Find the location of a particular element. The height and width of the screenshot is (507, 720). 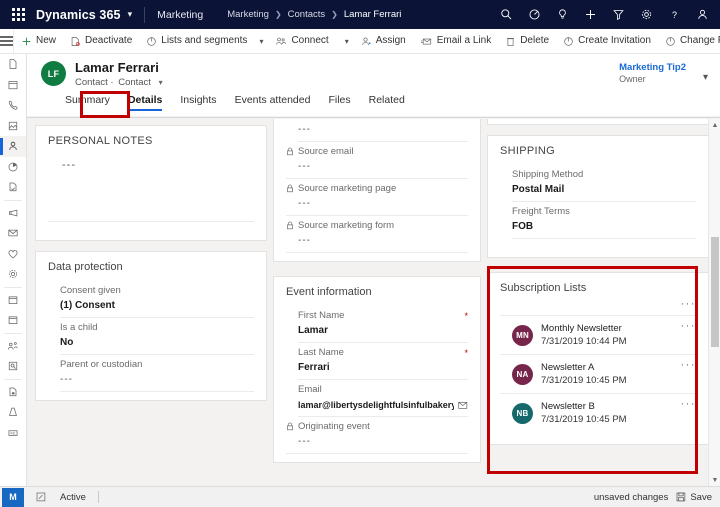

breadcrumb-item-2: Lamar Ferrari is located at coordinates (372, 14).